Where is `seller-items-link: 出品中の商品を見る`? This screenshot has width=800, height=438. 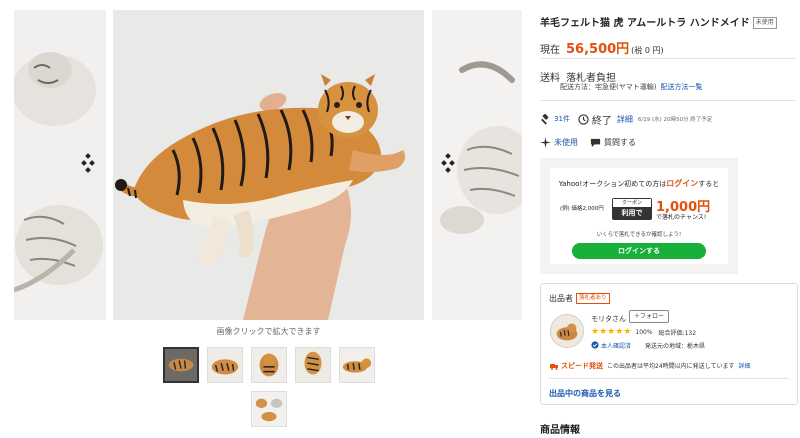 seller-items-link: 出品中の商品を見る is located at coordinates (585, 393).